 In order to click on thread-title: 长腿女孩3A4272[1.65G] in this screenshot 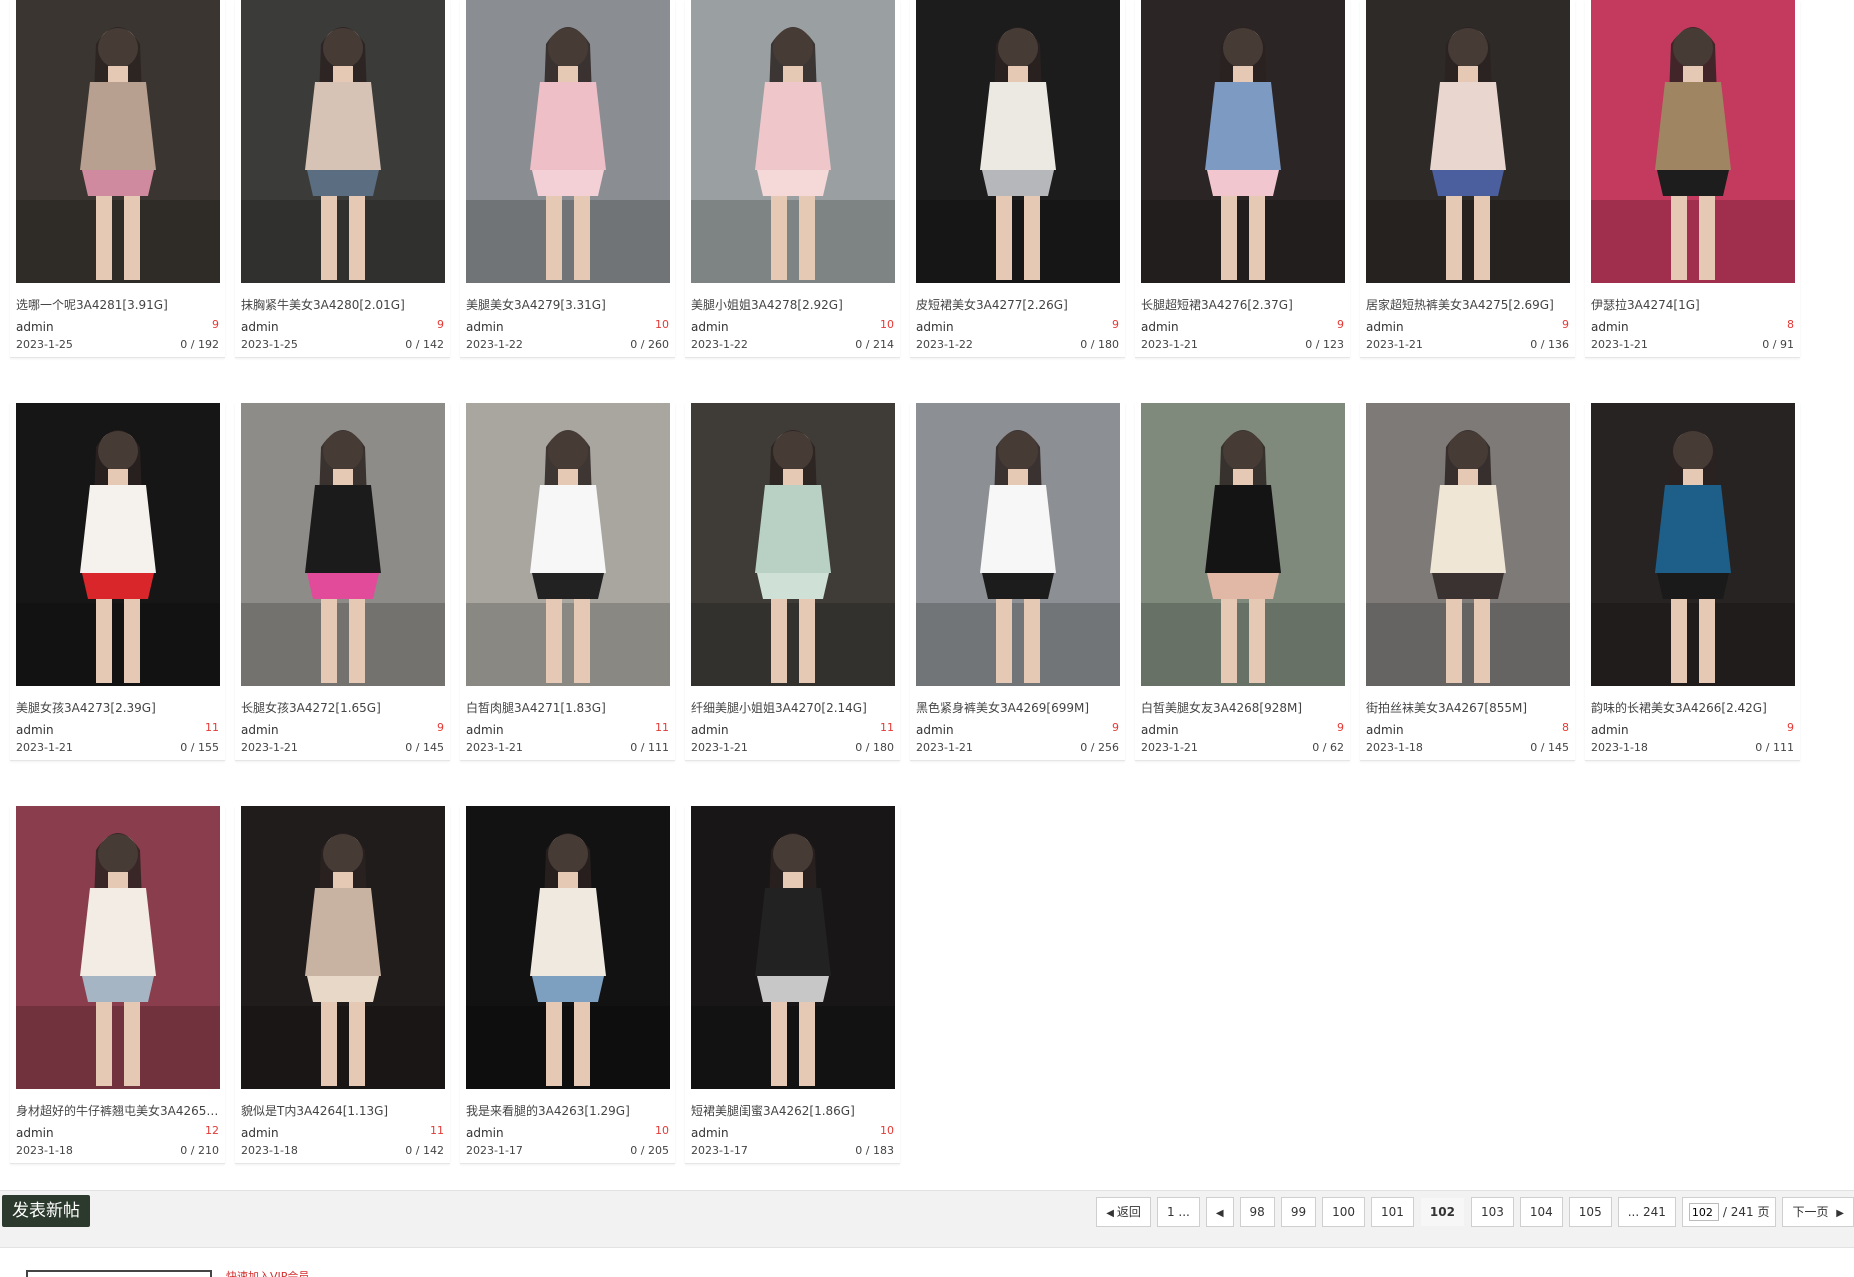, I will do `click(343, 707)`.